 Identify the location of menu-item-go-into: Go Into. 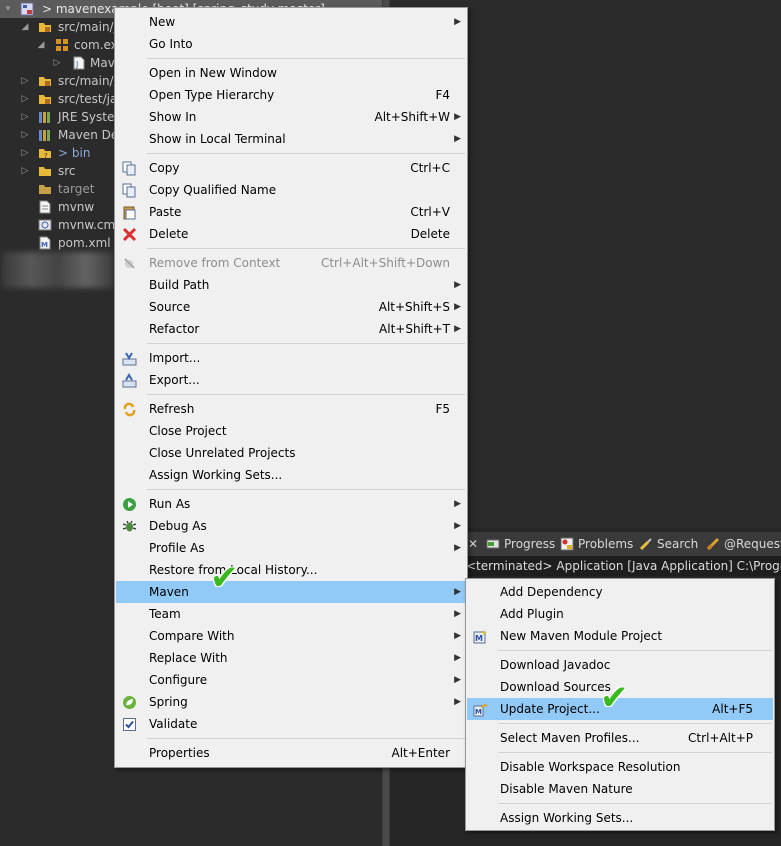
(291, 44).